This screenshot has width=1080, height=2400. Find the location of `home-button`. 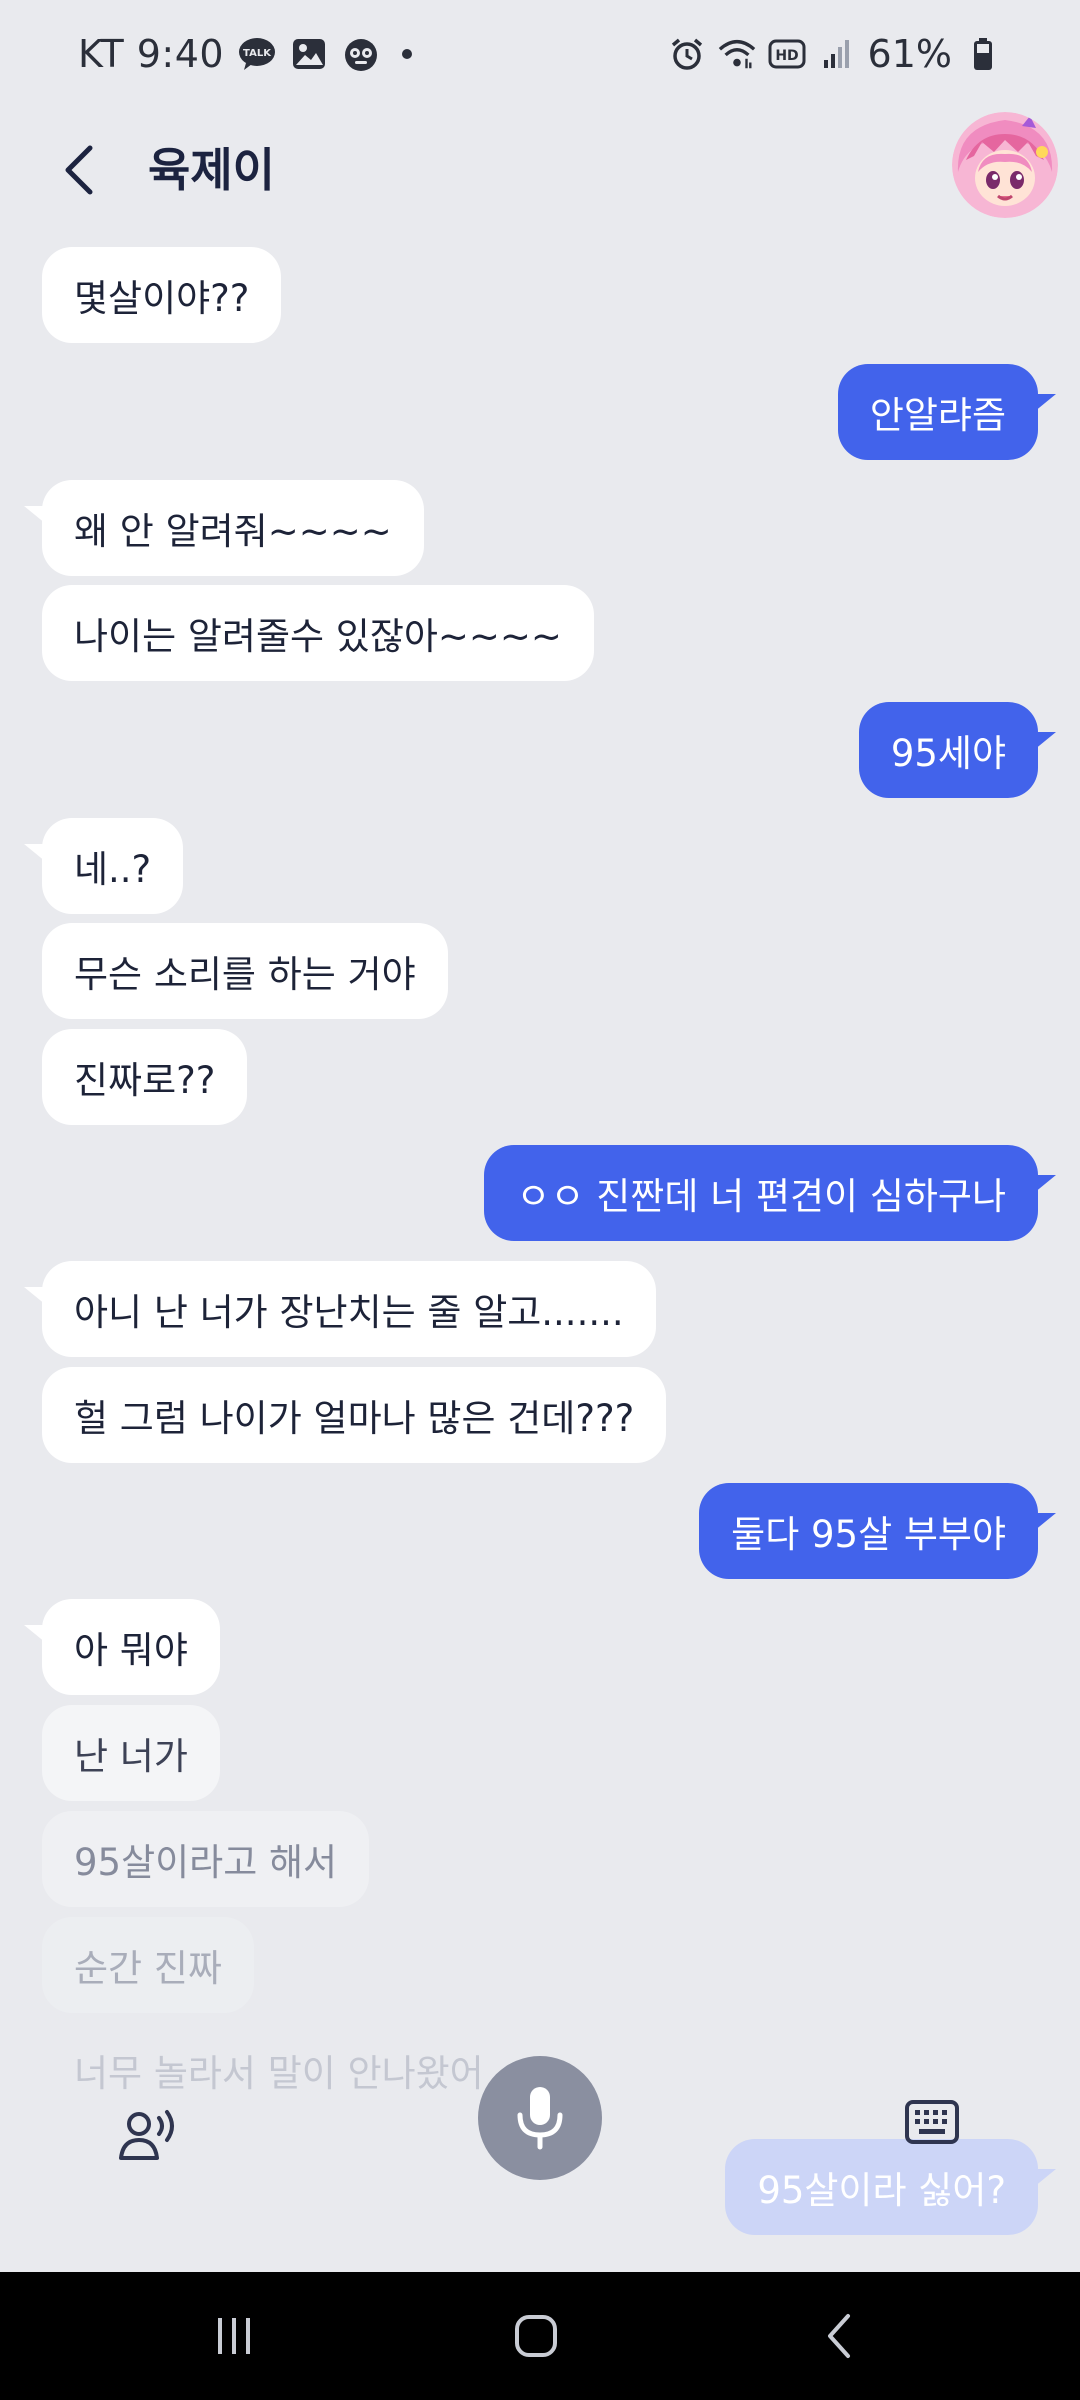

home-button is located at coordinates (536, 2336).